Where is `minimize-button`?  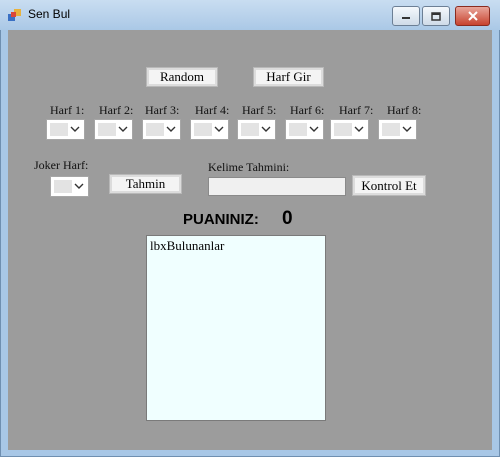 minimize-button is located at coordinates (406, 16).